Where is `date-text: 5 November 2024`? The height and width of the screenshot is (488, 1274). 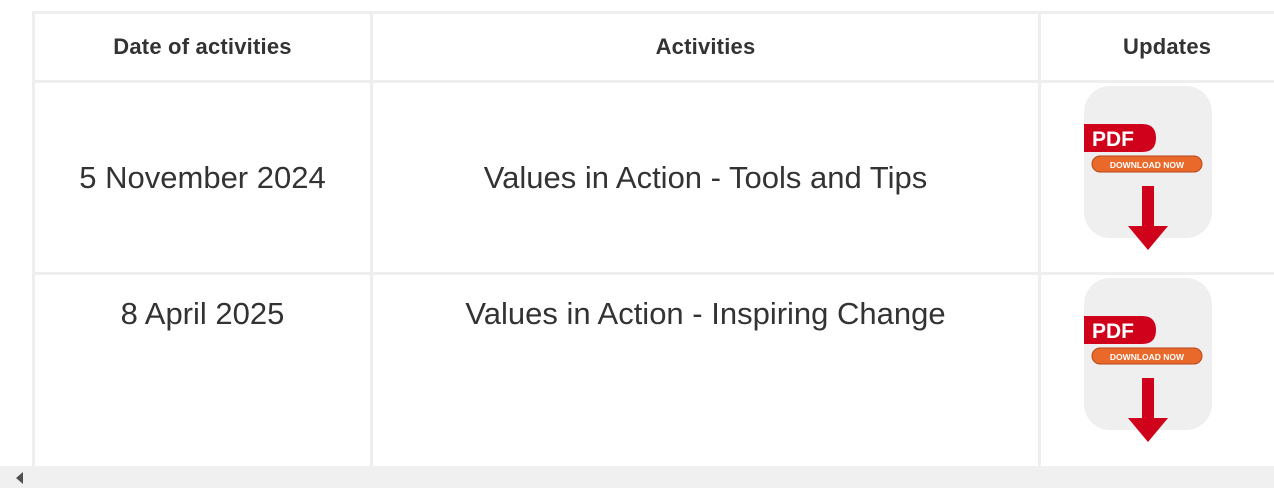
date-text: 5 November 2024 is located at coordinates (202, 177).